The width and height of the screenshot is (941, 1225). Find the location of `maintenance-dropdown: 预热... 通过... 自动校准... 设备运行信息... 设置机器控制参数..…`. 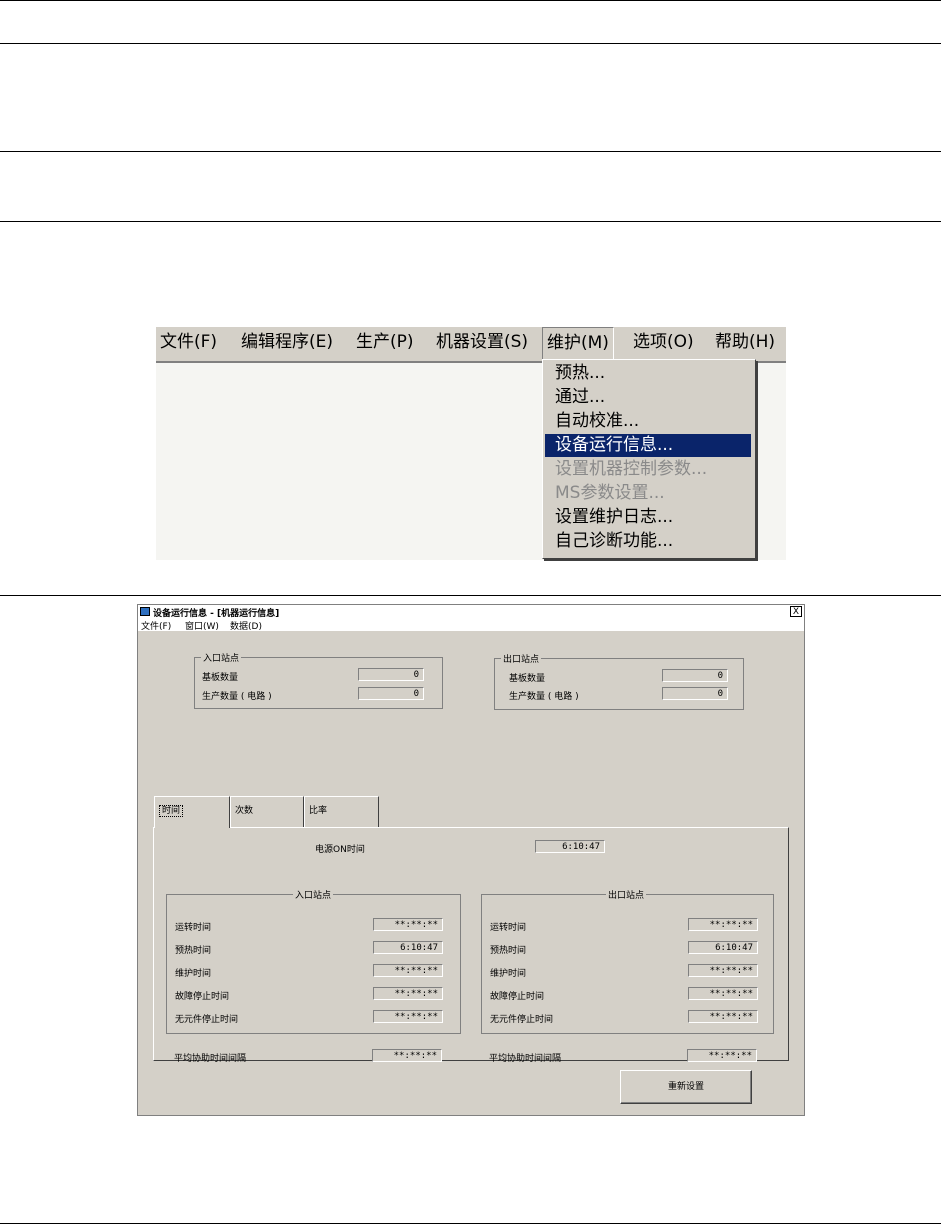

maintenance-dropdown: 预热... 通过... 自动校准... 设备运行信息... 设置机器控制参数..… is located at coordinates (649, 459).